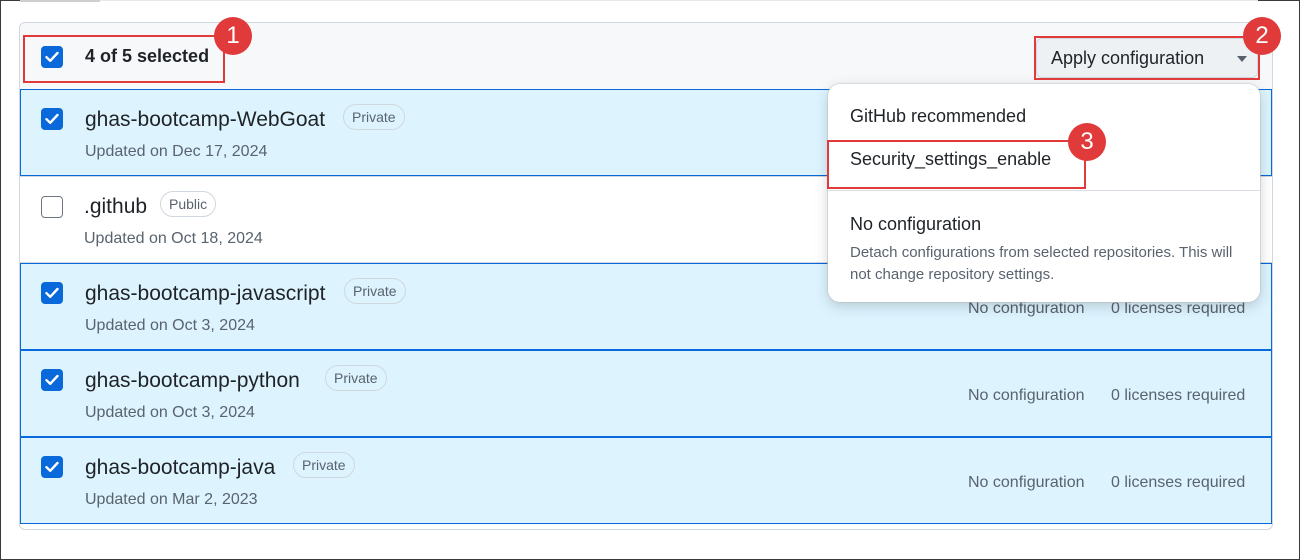 The height and width of the screenshot is (560, 1300). What do you see at coordinates (1087, 142) in the screenshot?
I see `annotation-badge-3: 3` at bounding box center [1087, 142].